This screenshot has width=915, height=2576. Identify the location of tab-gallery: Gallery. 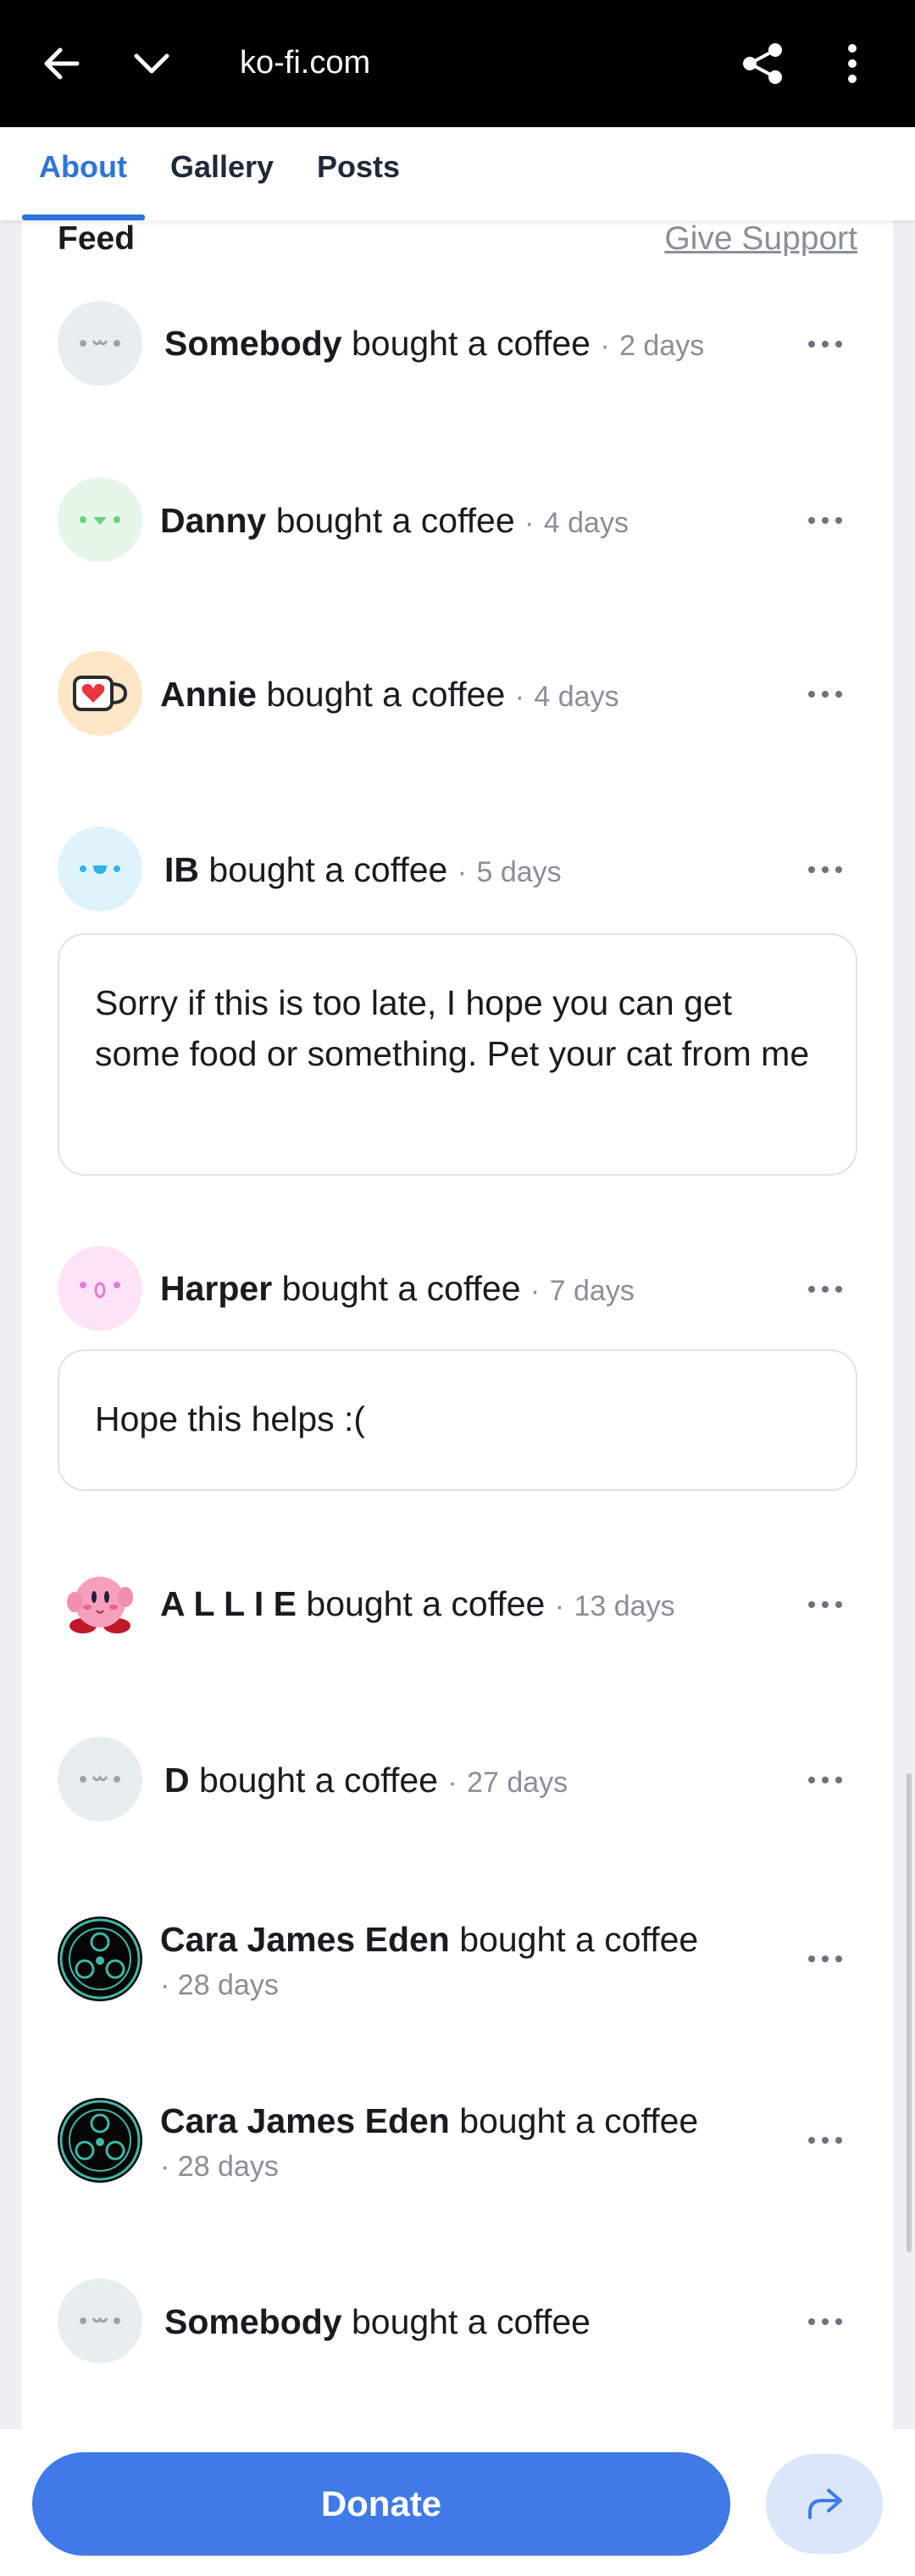
(222, 166).